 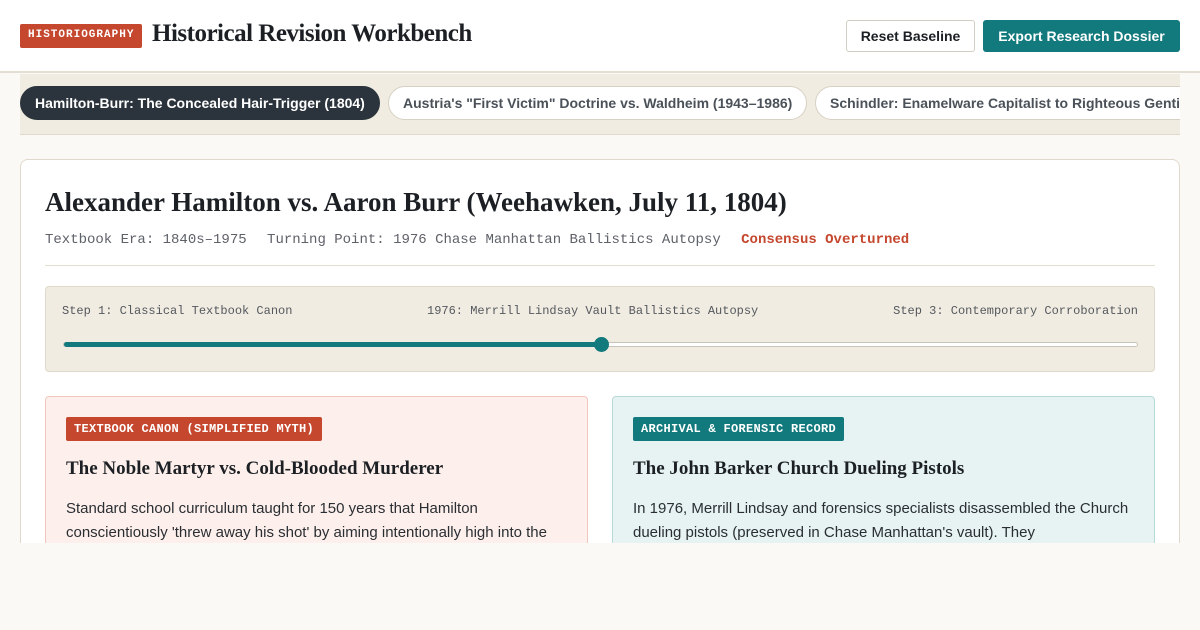 What do you see at coordinates (600, 586) in the screenshot?
I see `page-background` at bounding box center [600, 586].